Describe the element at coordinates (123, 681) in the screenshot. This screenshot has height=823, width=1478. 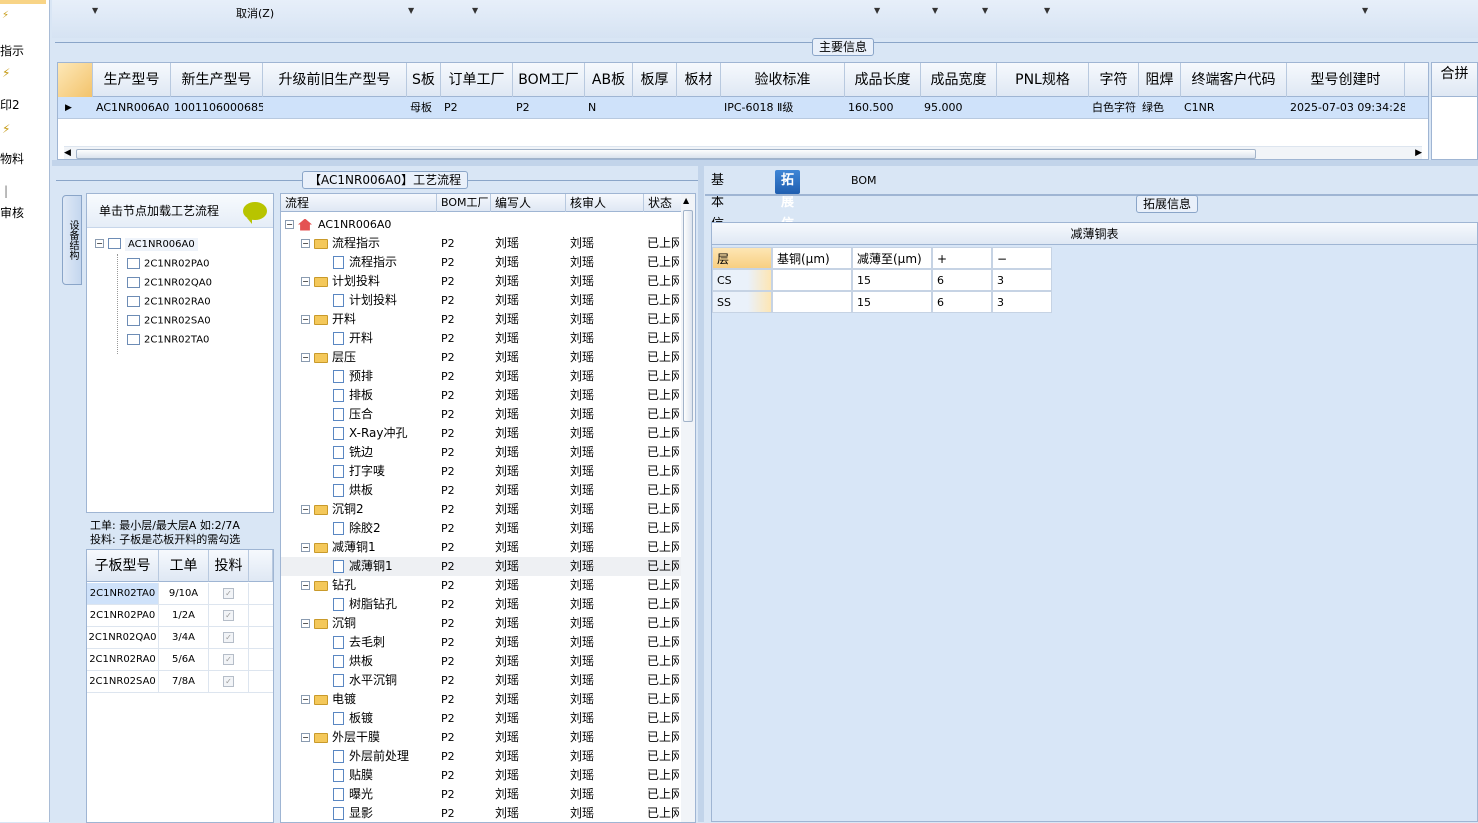
I see `sub-model: 2C1NR02SA0` at that location.